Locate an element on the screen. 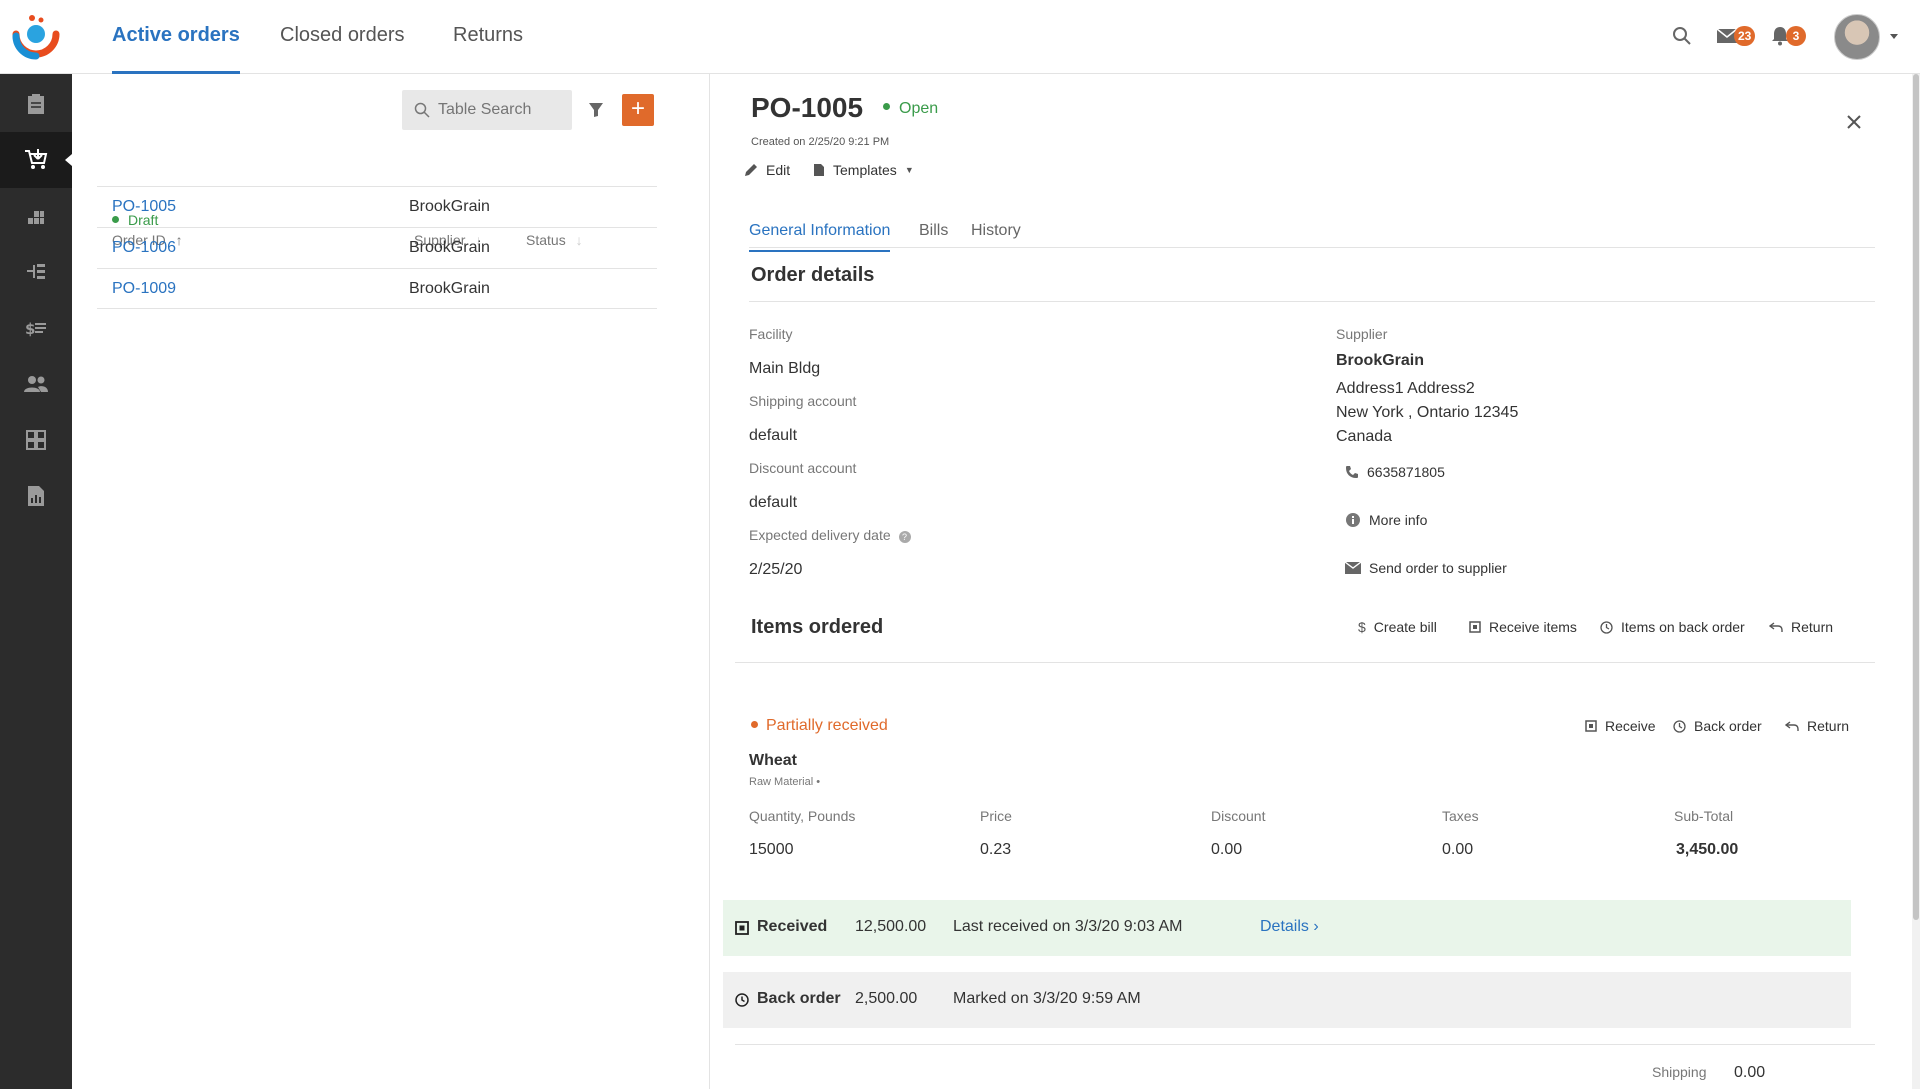 The width and height of the screenshot is (1920, 1089). supplier-phone: 6635871805 is located at coordinates (1395, 472).